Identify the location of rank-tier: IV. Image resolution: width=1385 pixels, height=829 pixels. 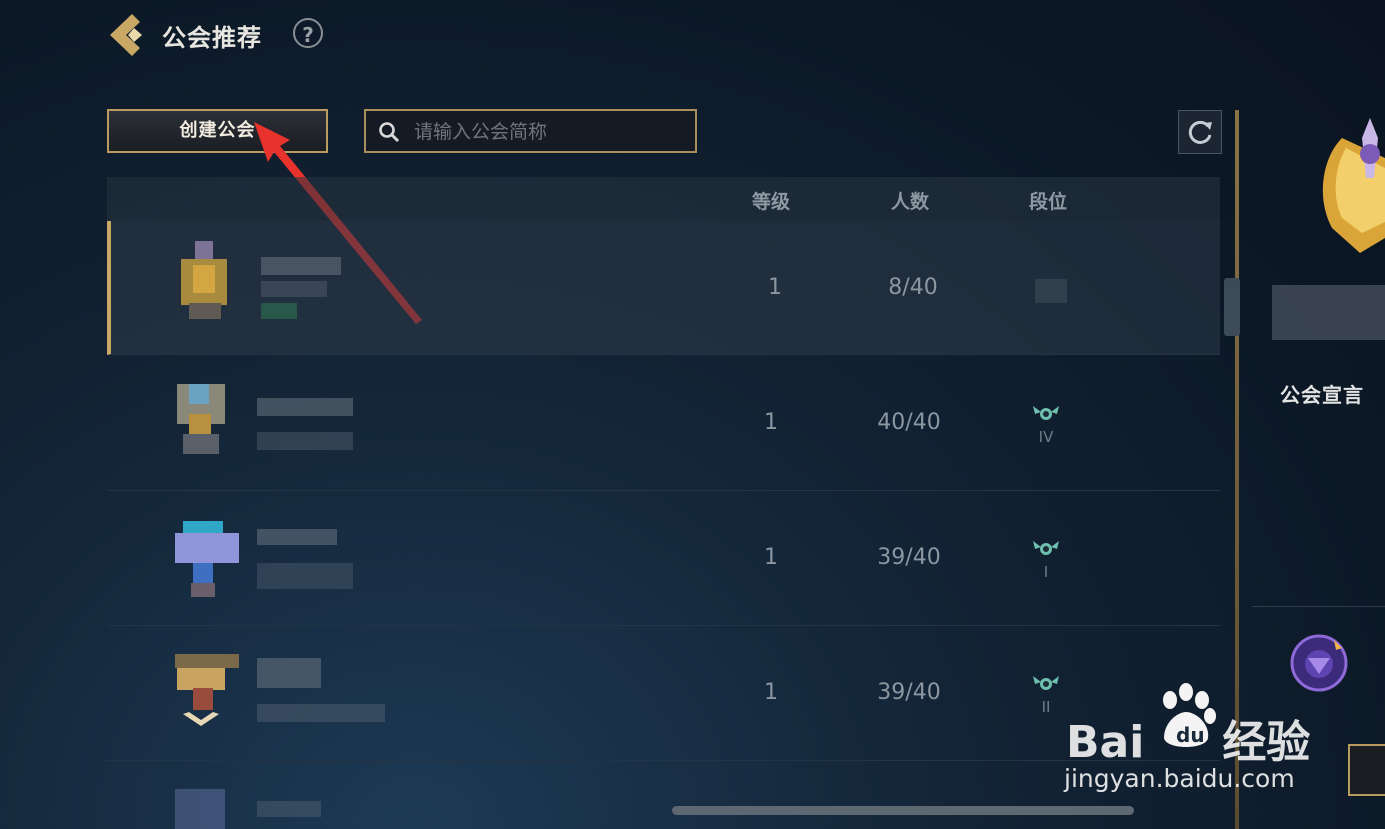
(1046, 437).